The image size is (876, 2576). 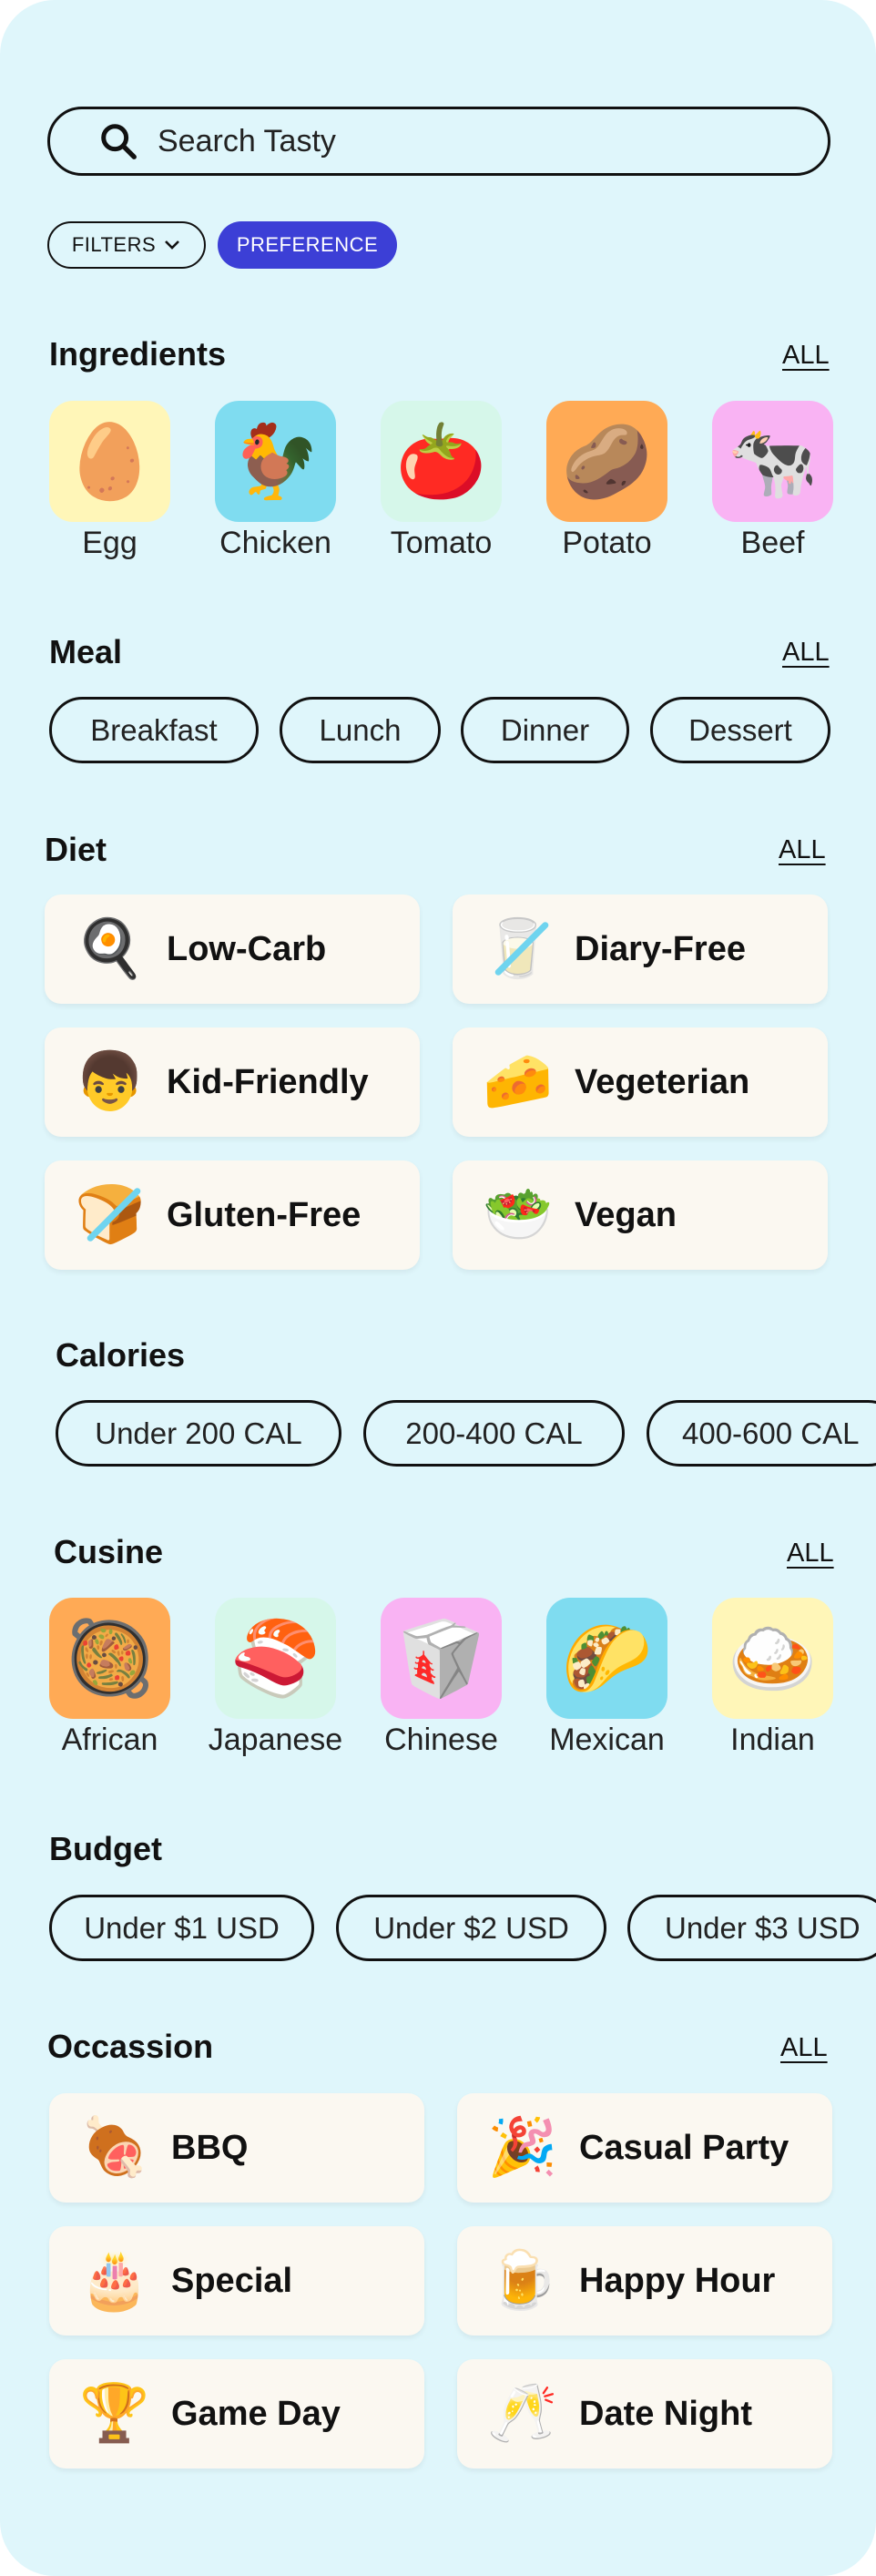 What do you see at coordinates (115, 2413) in the screenshot?
I see `trophy-icon: 🏆` at bounding box center [115, 2413].